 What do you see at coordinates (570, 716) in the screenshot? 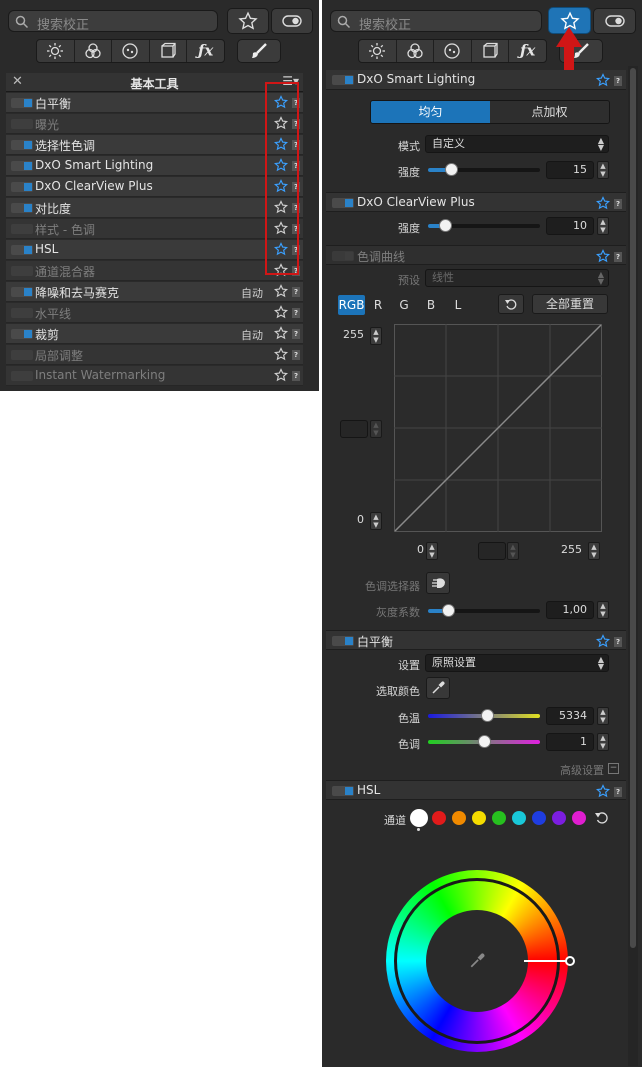
I see `temperature-value-field: 5334` at bounding box center [570, 716].